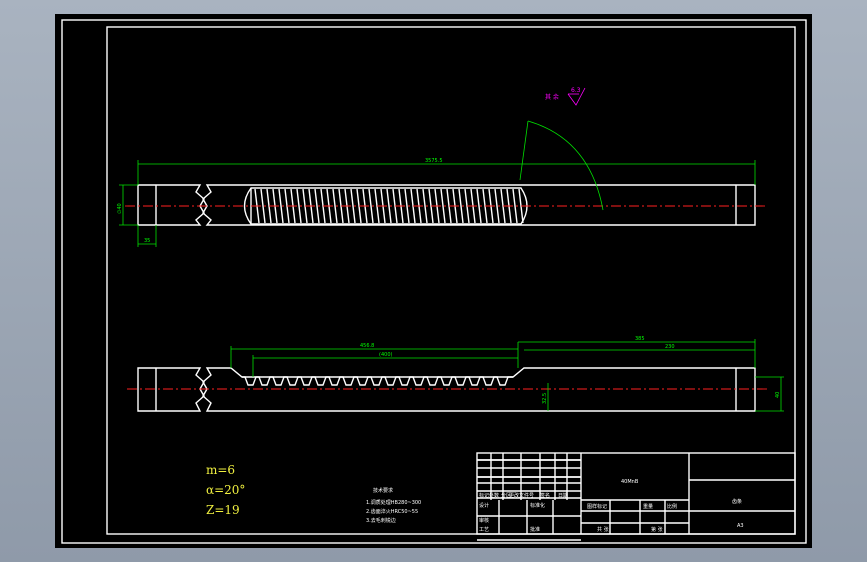 Image resolution: width=867 pixels, height=562 pixels. What do you see at coordinates (220, 470) in the screenshot?
I see `gear-module: m=6` at bounding box center [220, 470].